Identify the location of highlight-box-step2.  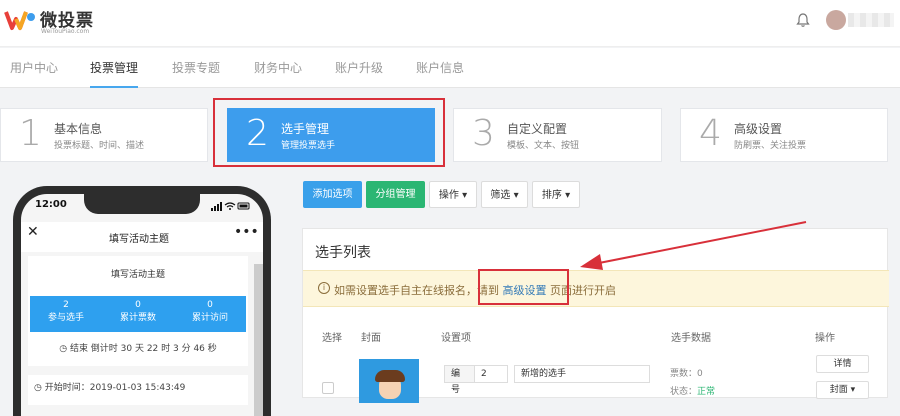
(329, 132).